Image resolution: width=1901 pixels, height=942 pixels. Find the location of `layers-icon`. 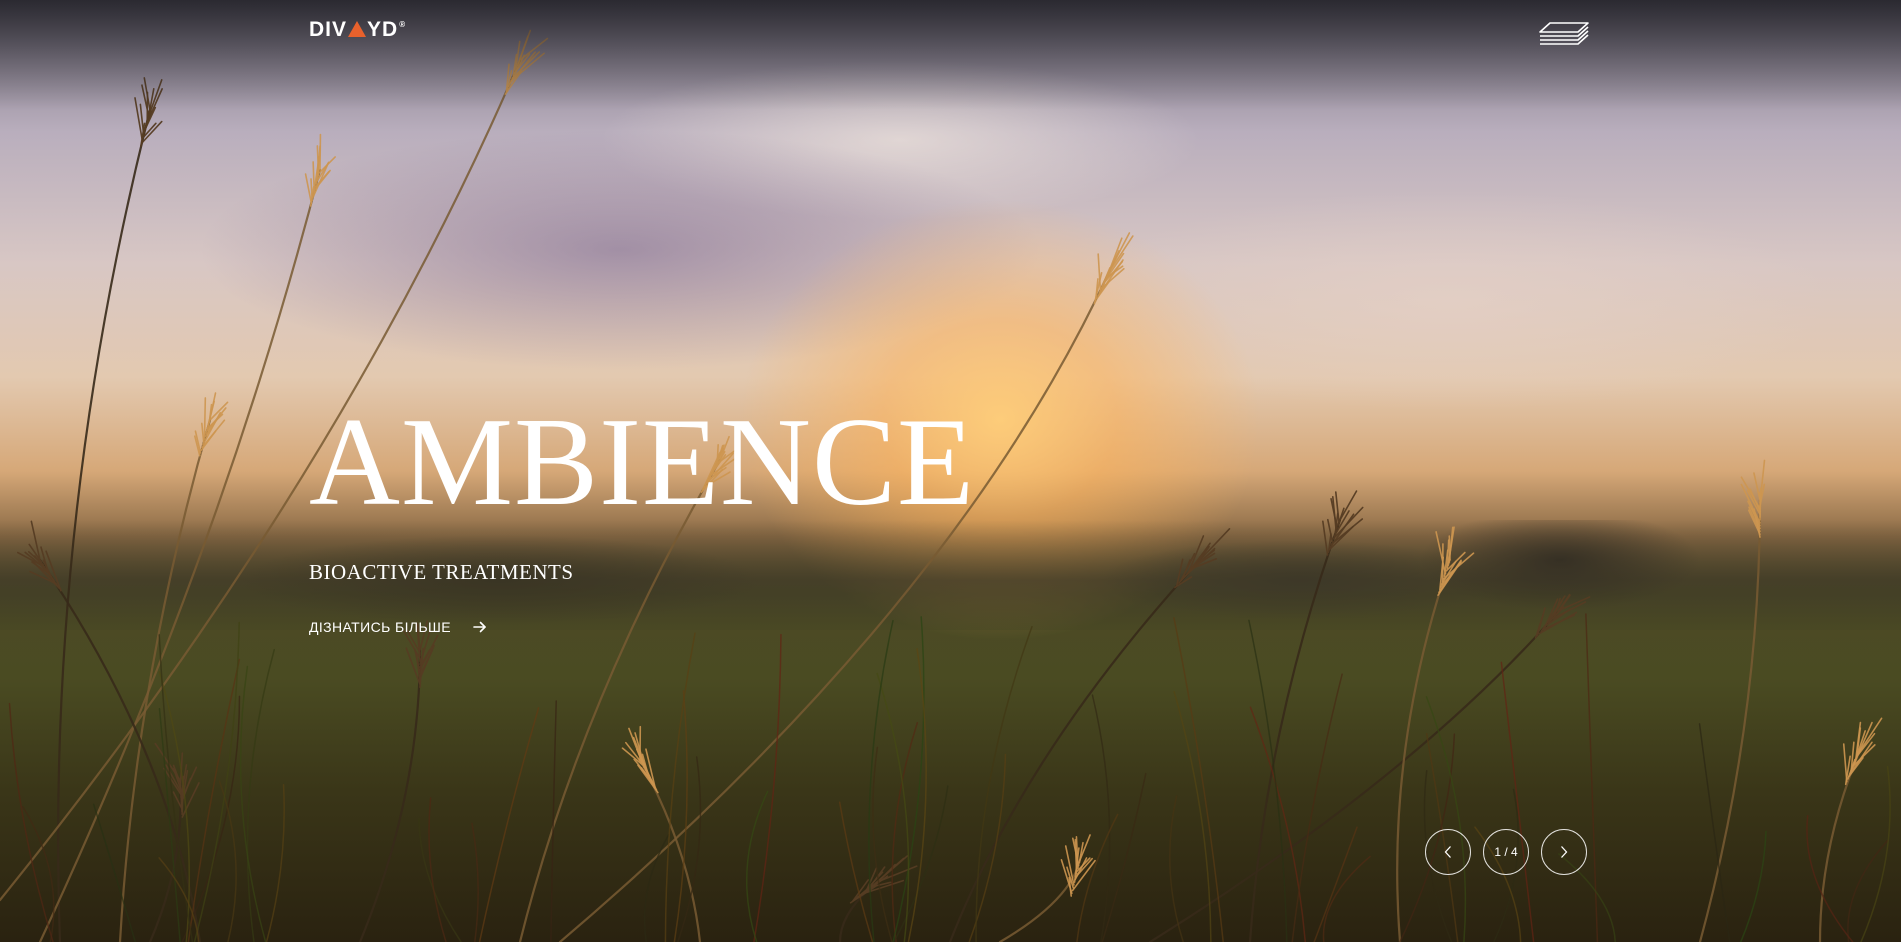

layers-icon is located at coordinates (1564, 33).